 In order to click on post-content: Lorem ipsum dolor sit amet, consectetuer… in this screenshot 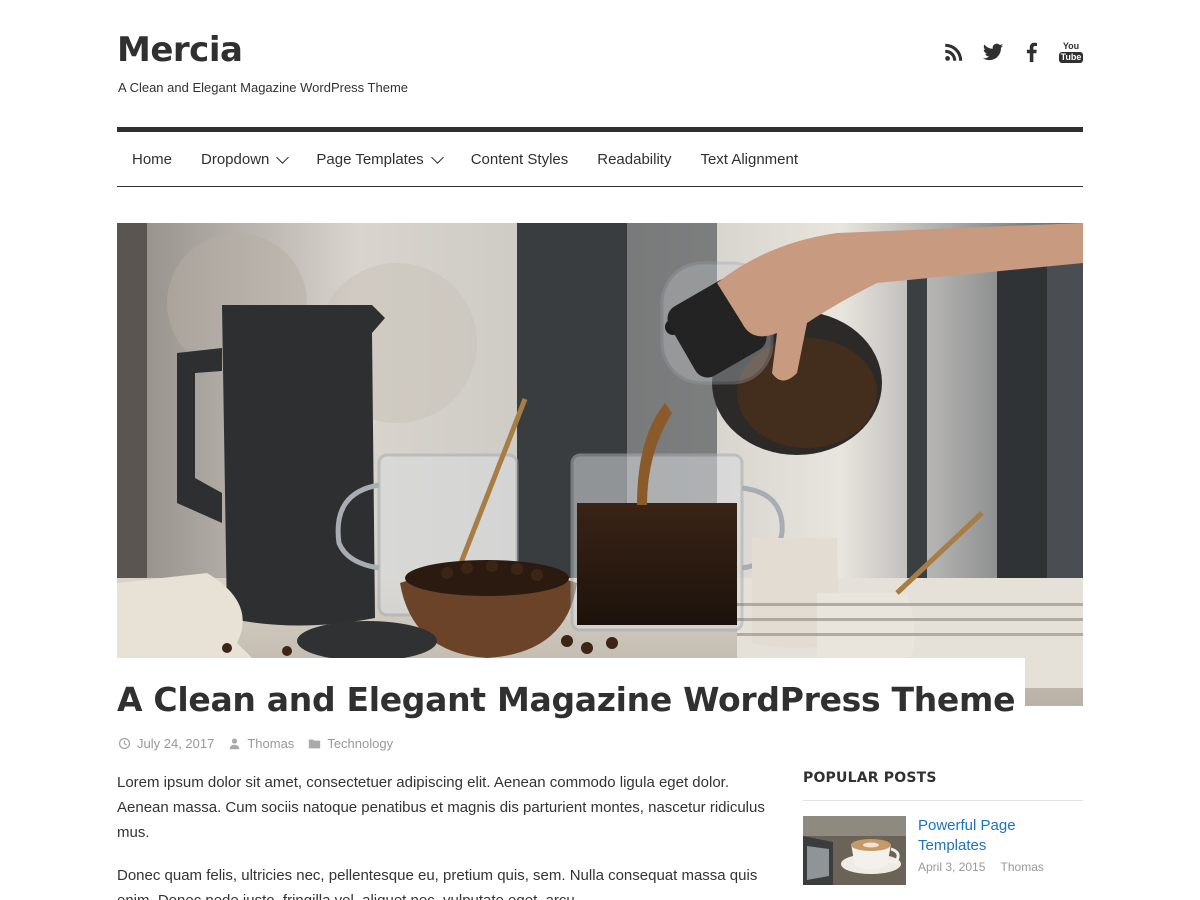, I will do `click(447, 835)`.